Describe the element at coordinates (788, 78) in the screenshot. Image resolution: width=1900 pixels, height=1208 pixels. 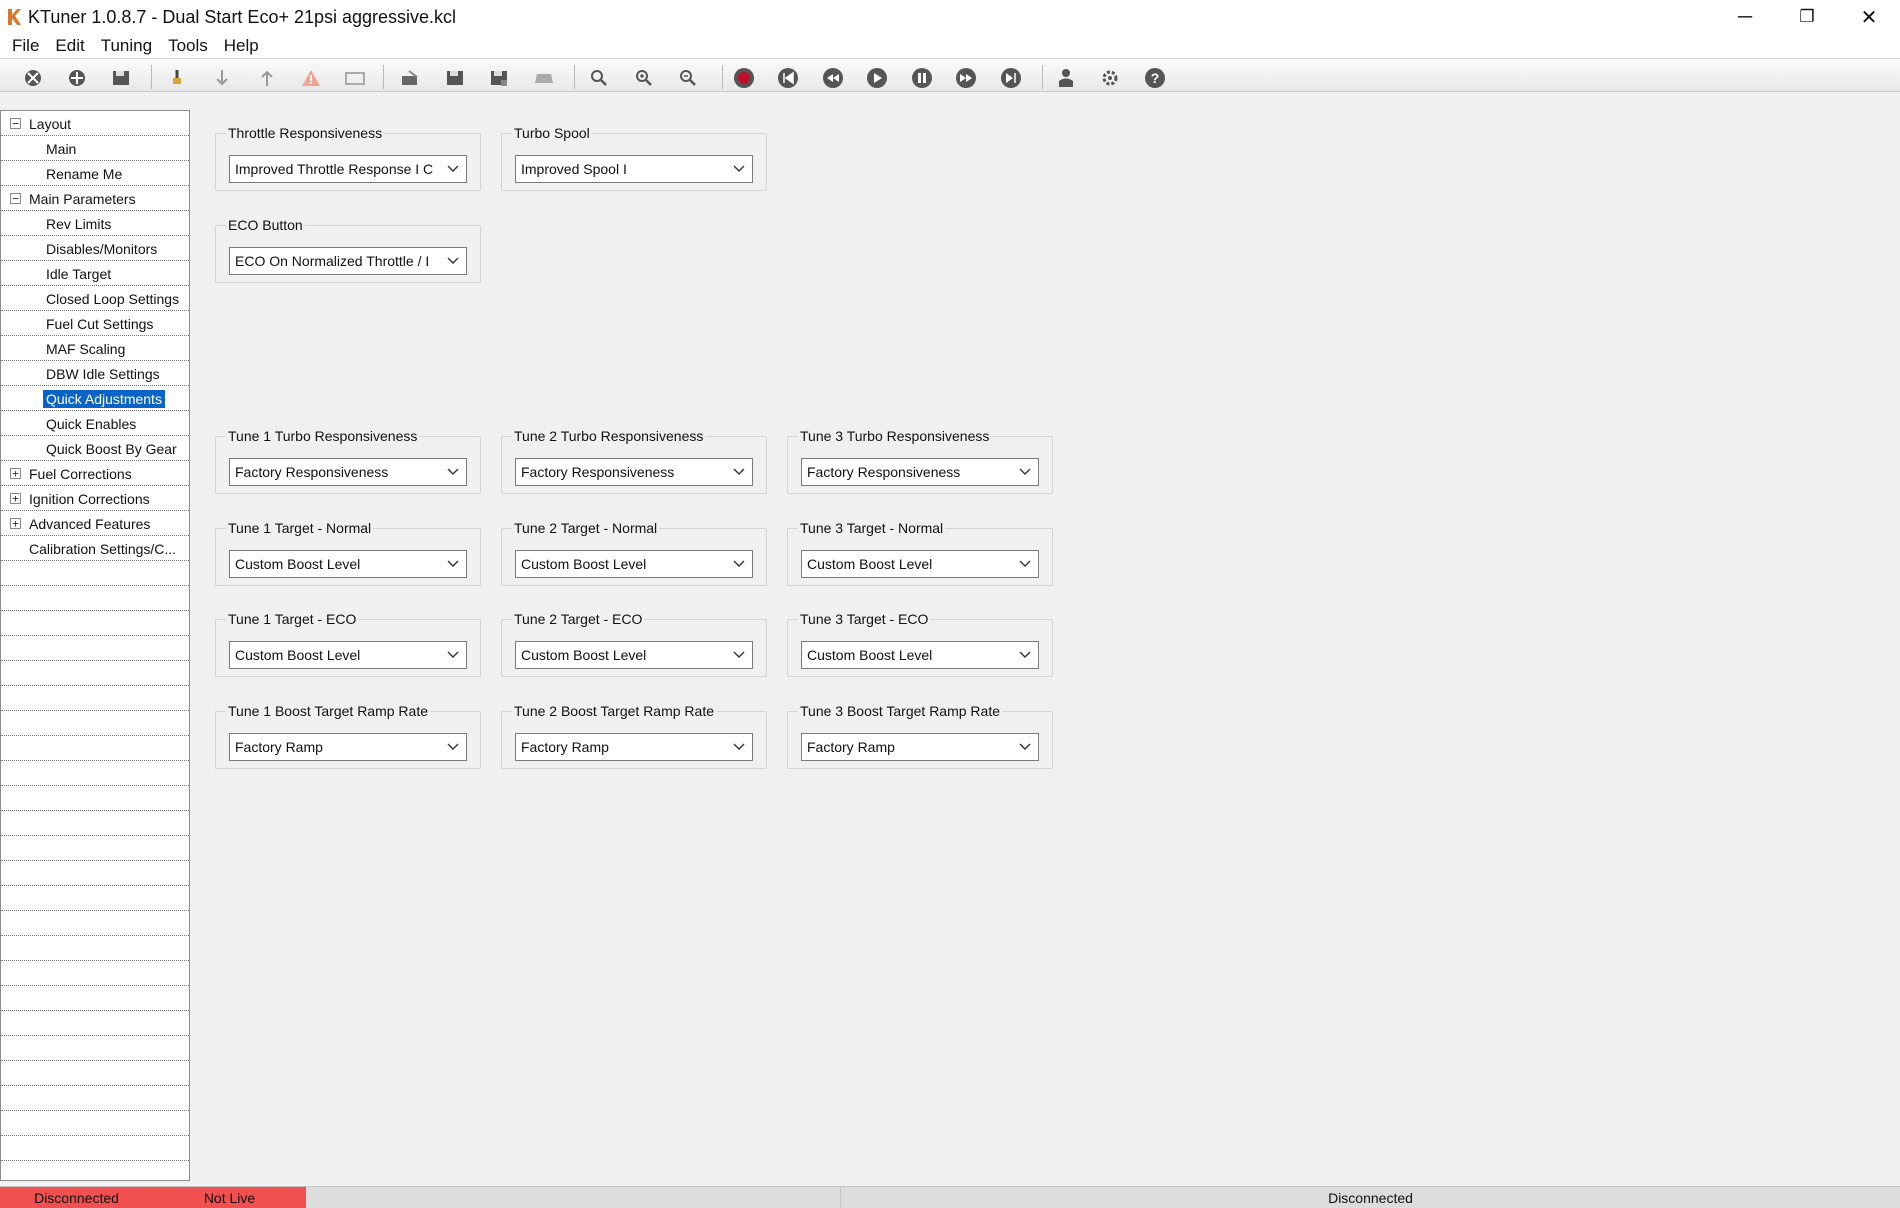
I see `skip-back-icon` at that location.